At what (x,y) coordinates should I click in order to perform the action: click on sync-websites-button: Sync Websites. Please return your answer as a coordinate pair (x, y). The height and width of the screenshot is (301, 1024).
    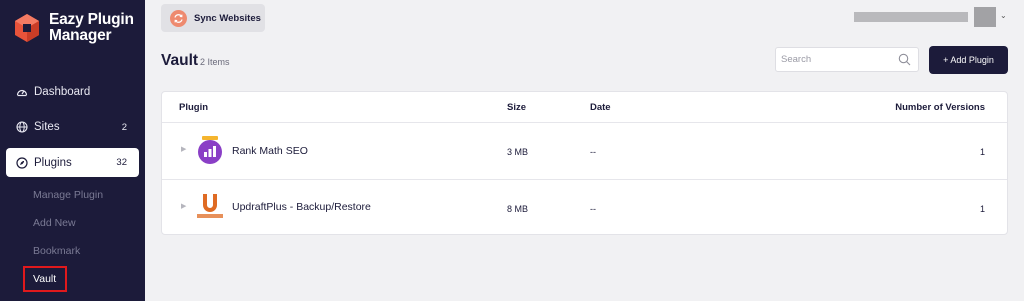
    Looking at the image, I should click on (213, 18).